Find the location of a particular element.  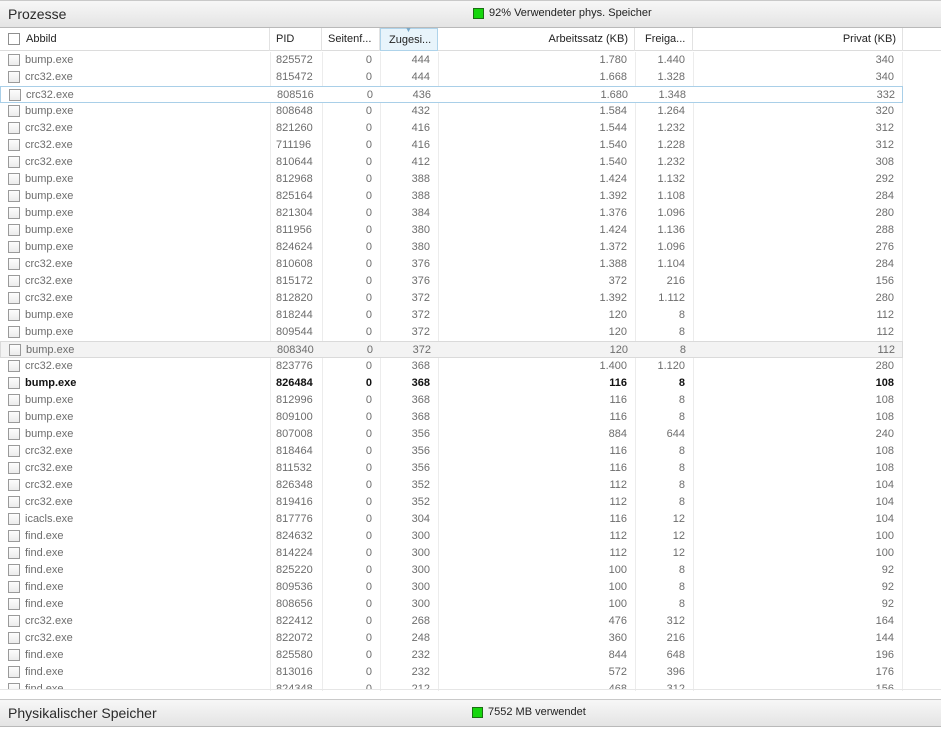

cell-arbeitssatz: 360 is located at coordinates (617, 638).